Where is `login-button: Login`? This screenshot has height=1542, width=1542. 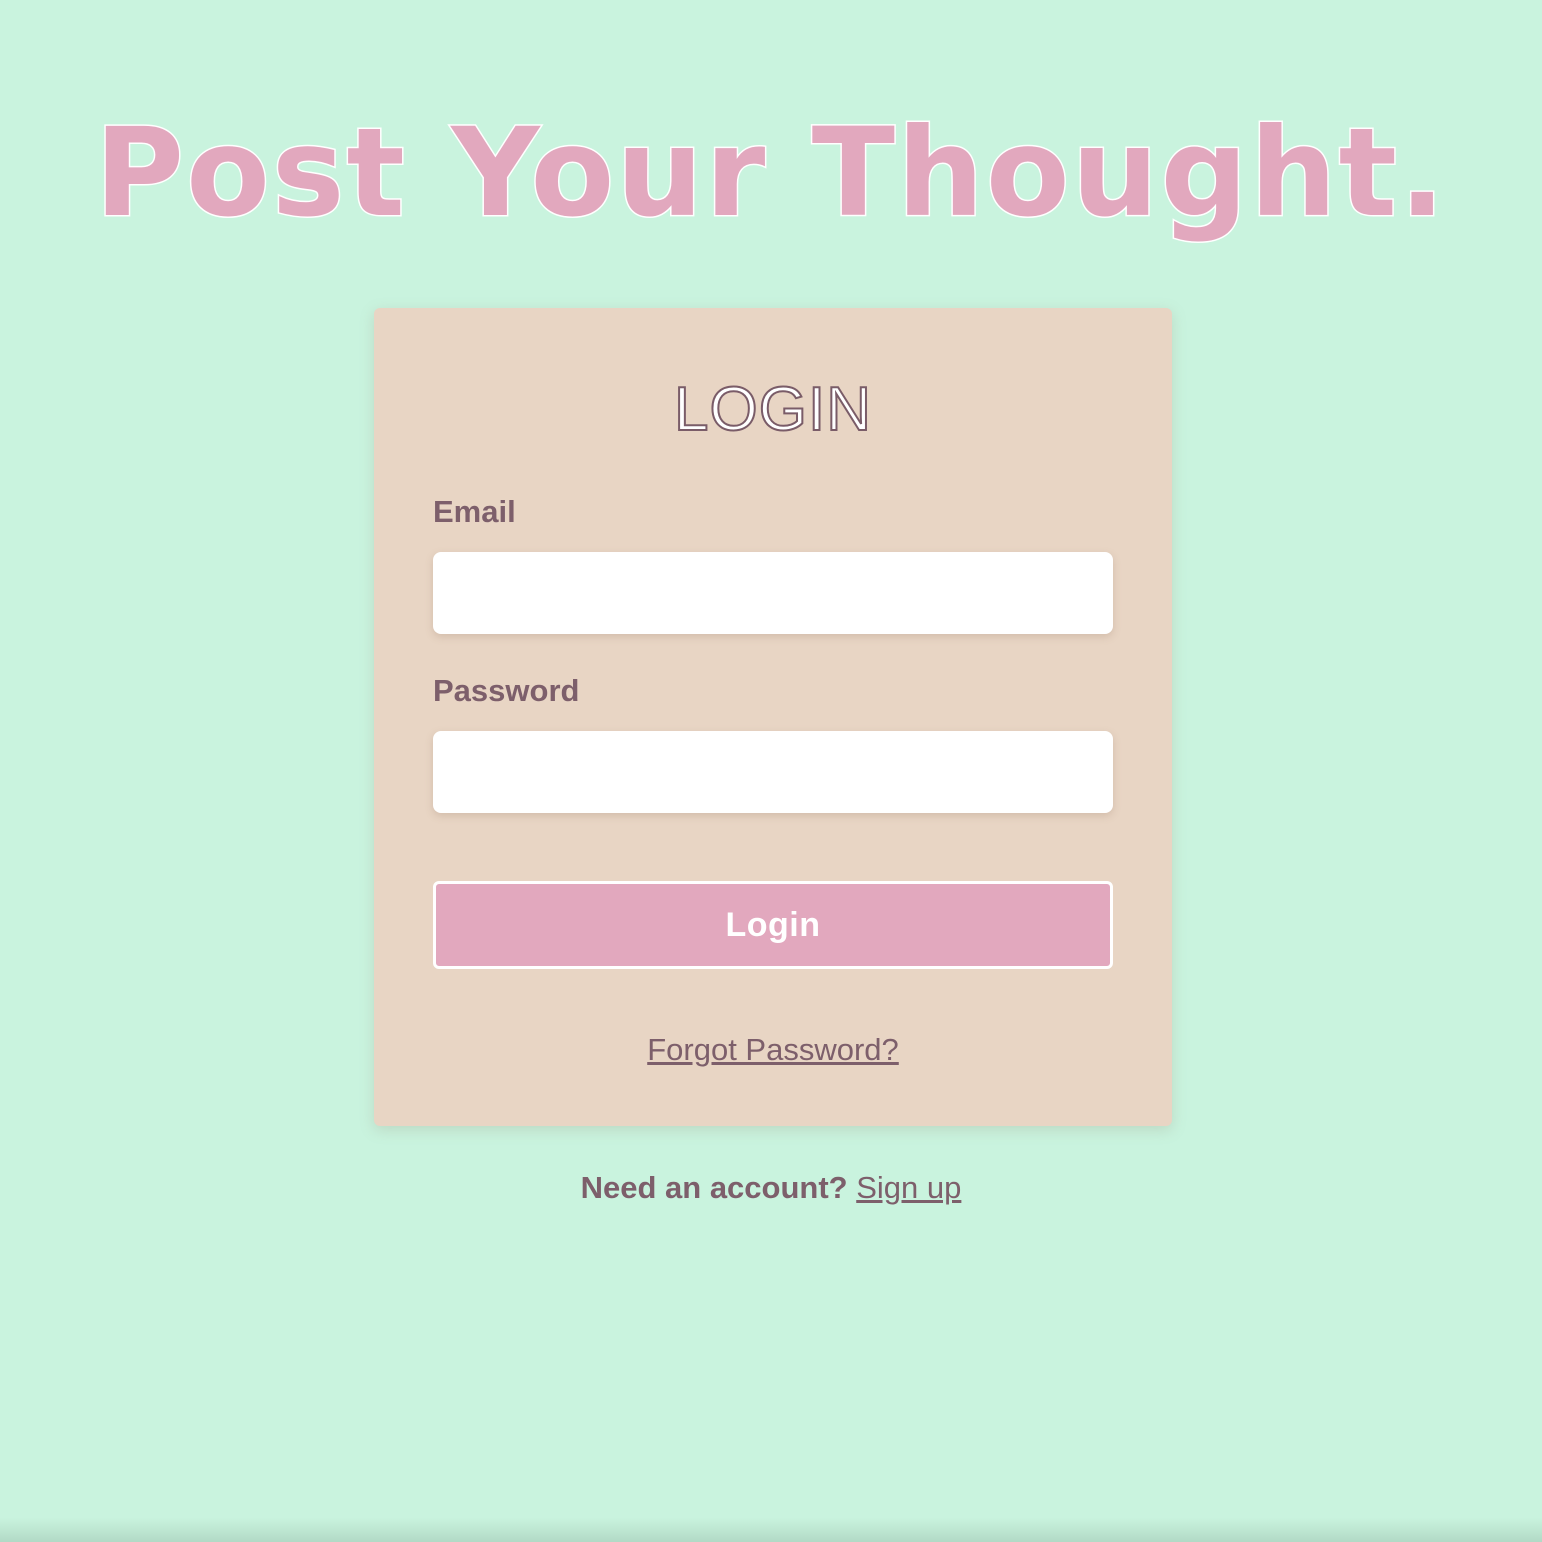 login-button: Login is located at coordinates (773, 925).